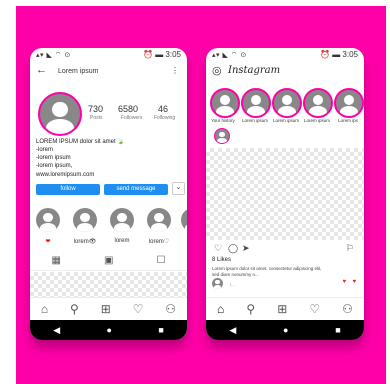 This screenshot has height=384, width=390. Describe the element at coordinates (54, 166) in the screenshot. I see `bio-line: -lorem ipsum,` at that location.